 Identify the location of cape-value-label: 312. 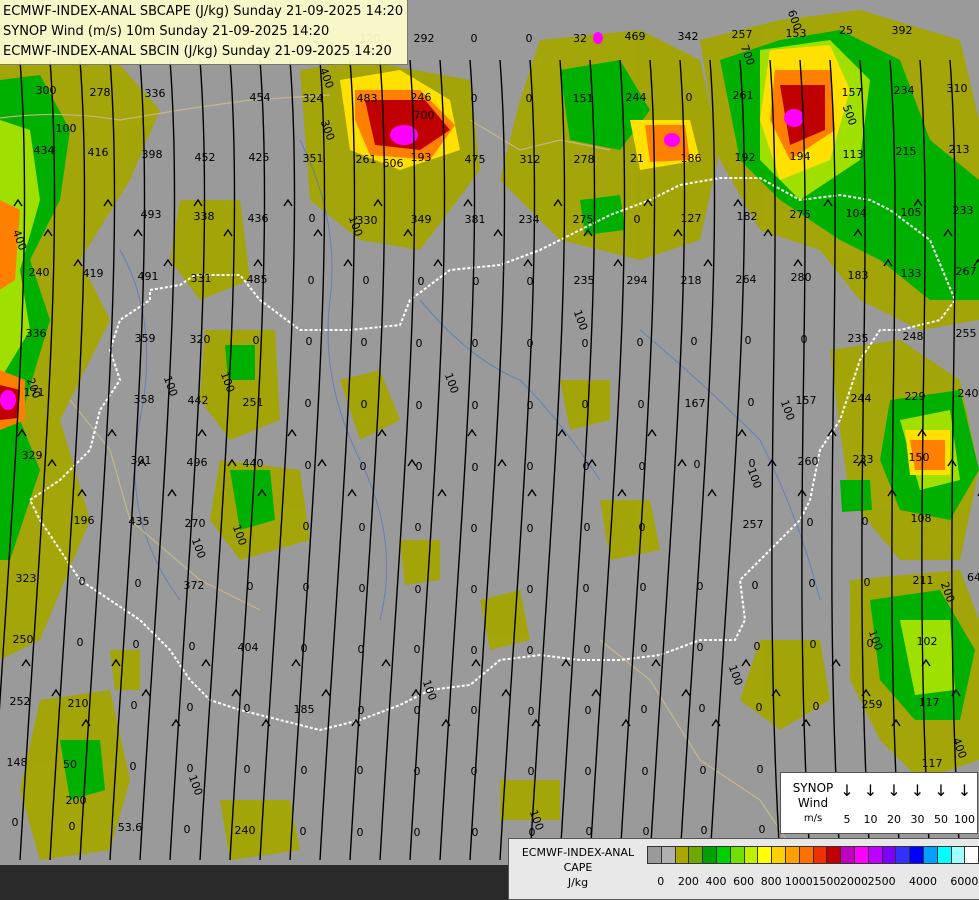
(530, 159).